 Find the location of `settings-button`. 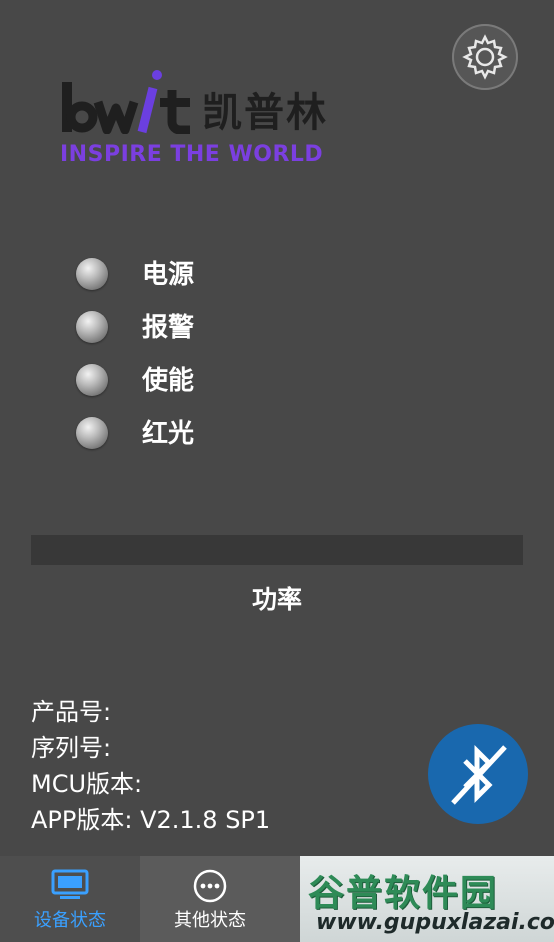

settings-button is located at coordinates (485, 57).